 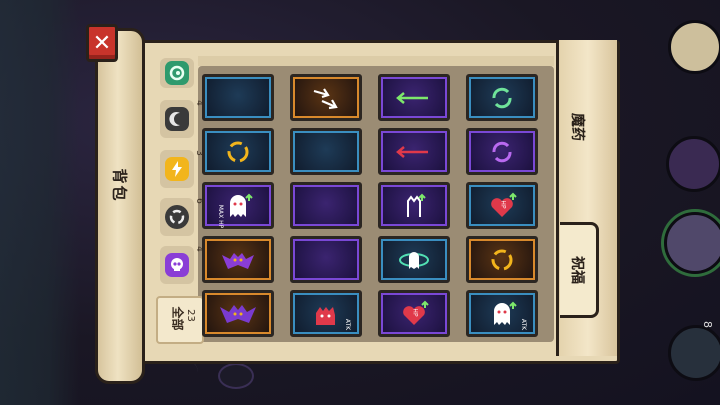 What do you see at coordinates (119, 185) in the screenshot?
I see `bag-title: 背包` at bounding box center [119, 185].